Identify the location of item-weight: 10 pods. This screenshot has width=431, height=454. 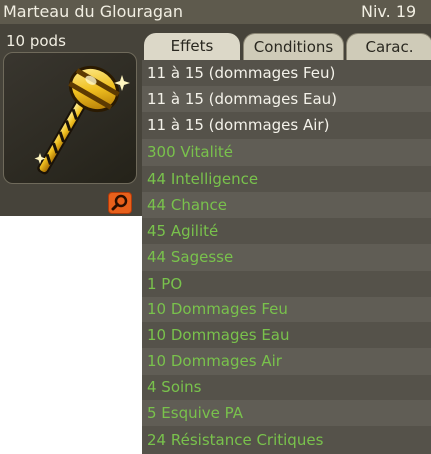
(36, 41).